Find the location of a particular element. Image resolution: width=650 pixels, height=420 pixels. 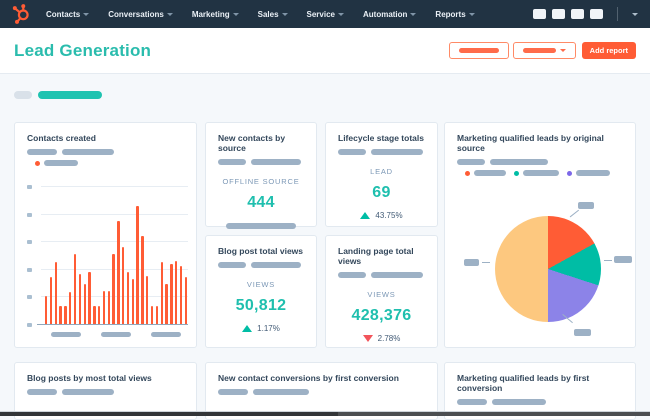

pie-chart-area is located at coordinates (544, 260).